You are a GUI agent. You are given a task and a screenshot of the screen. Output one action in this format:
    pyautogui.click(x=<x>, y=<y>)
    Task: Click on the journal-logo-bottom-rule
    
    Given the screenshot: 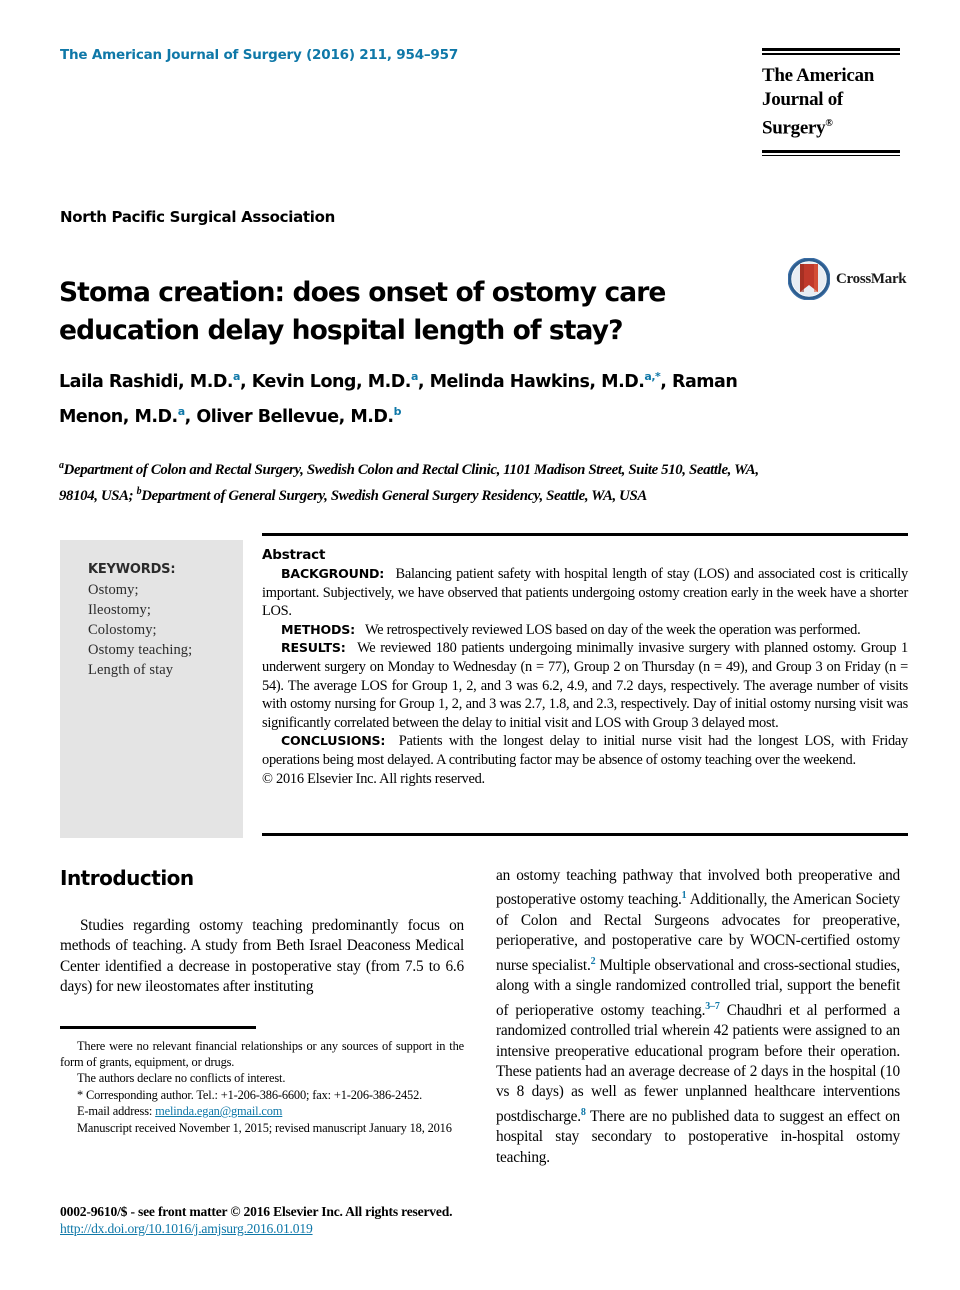 What is the action you would take?
    pyautogui.click(x=831, y=153)
    